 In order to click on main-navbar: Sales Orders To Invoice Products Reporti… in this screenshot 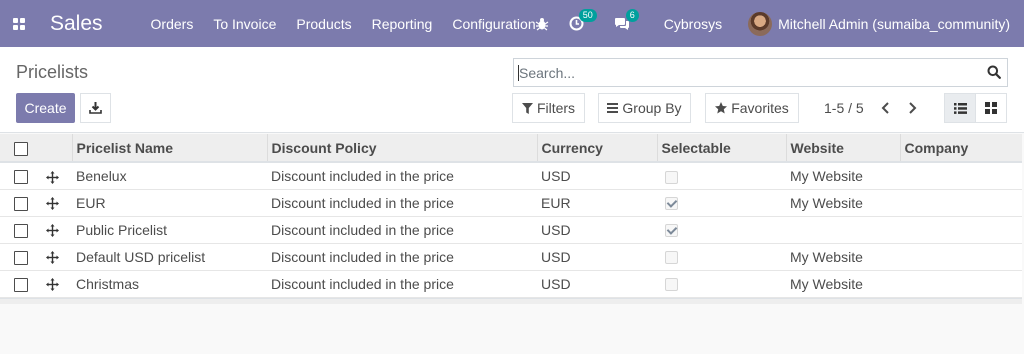, I will do `click(512, 23)`.